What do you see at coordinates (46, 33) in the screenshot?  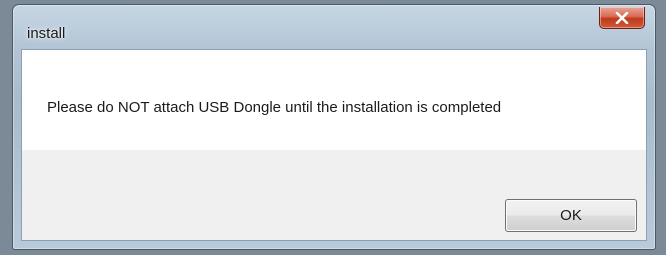 I see `window-title: install` at bounding box center [46, 33].